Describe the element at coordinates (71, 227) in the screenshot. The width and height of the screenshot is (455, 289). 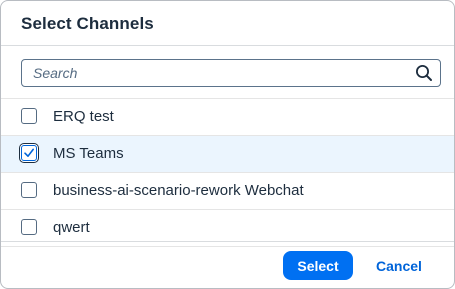
I see `channel-label: qwert` at that location.